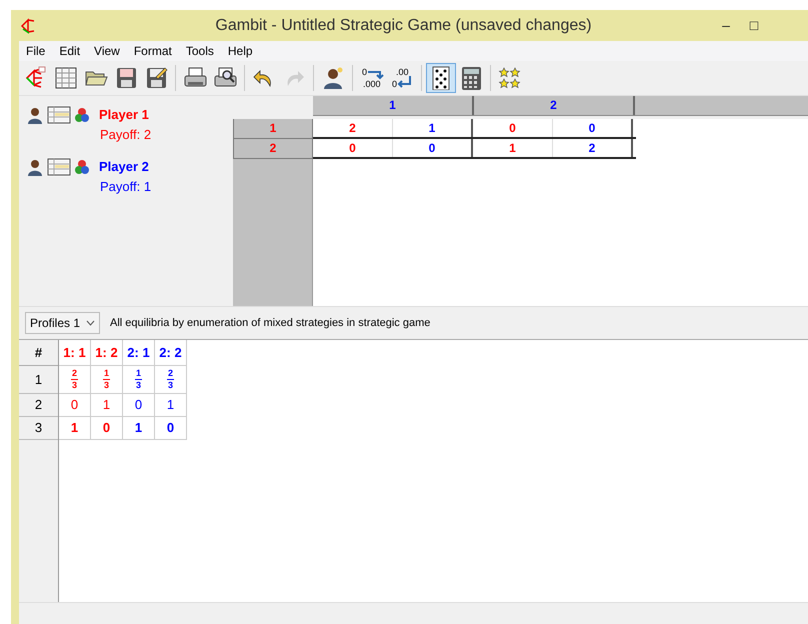 Image resolution: width=808 pixels, height=624 pixels. What do you see at coordinates (124, 167) in the screenshot?
I see `player-name: Player 2` at bounding box center [124, 167].